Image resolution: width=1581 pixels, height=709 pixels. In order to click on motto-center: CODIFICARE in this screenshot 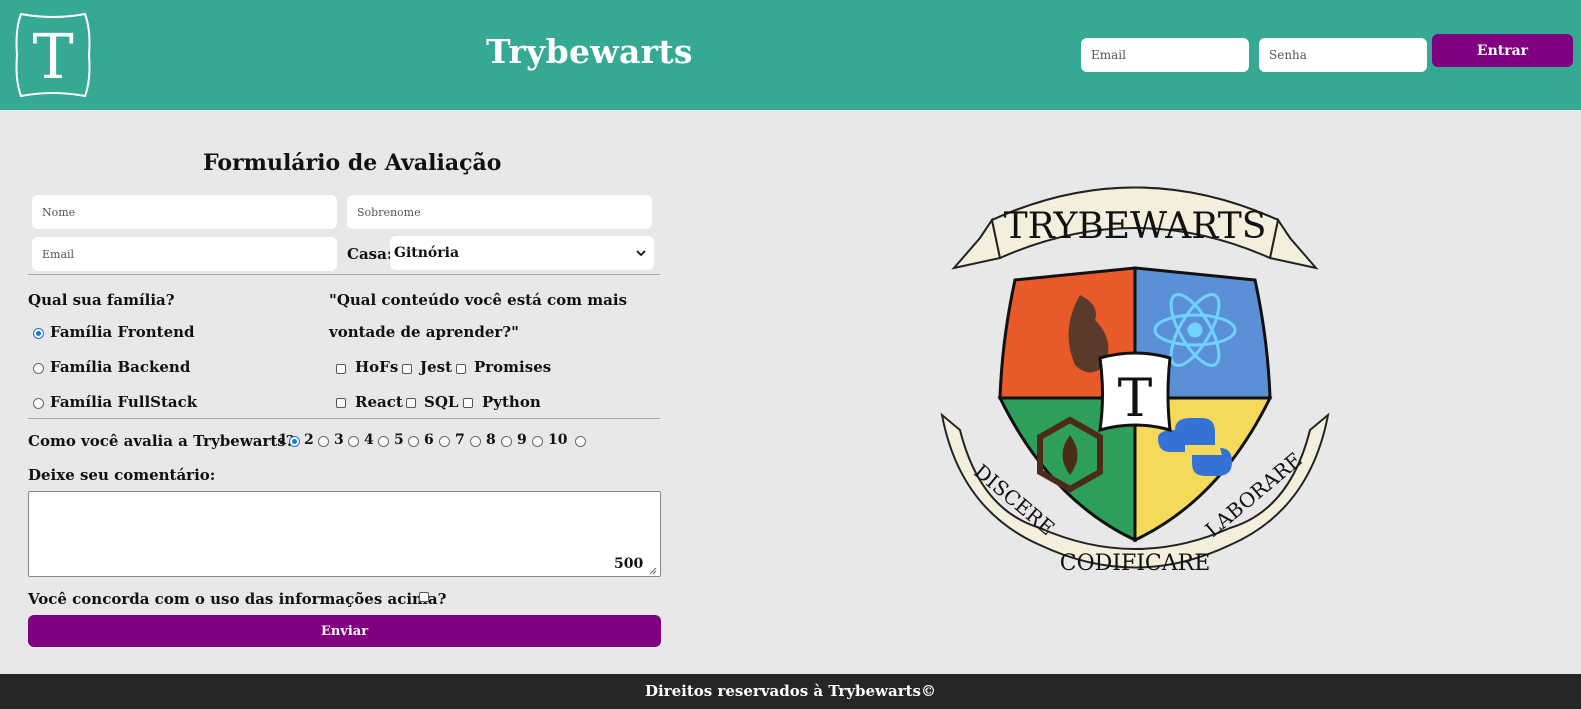, I will do `click(1135, 563)`.